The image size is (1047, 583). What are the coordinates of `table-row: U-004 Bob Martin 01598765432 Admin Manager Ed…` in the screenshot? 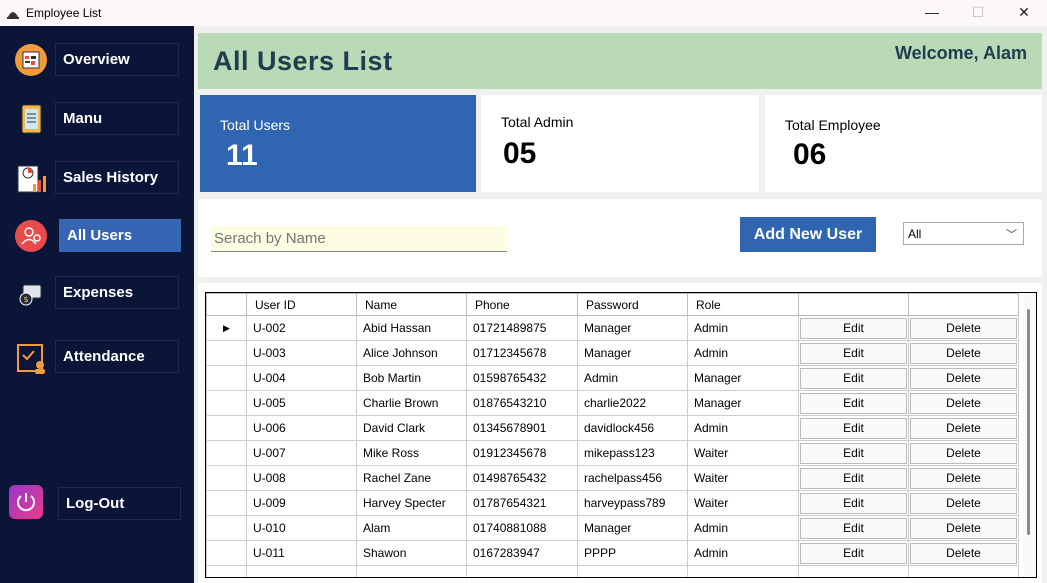 It's located at (612, 378).